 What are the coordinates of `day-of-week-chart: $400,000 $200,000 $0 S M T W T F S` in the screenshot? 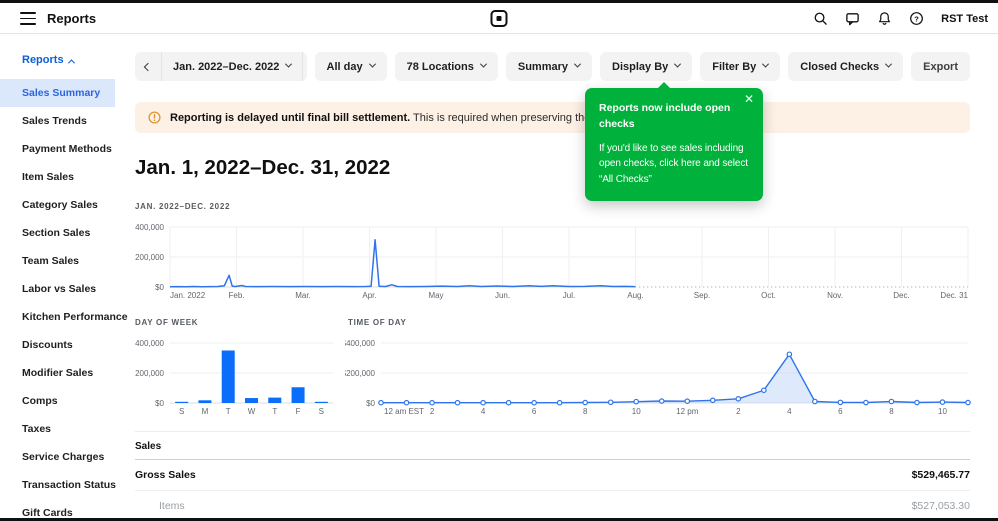 It's located at (234, 377).